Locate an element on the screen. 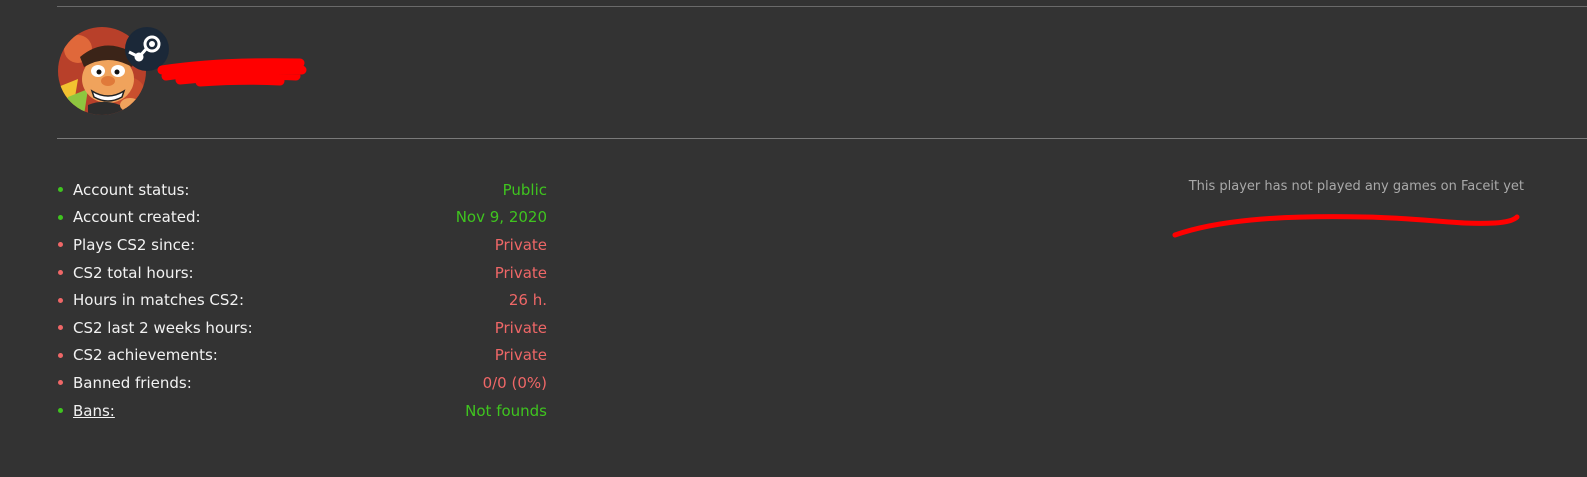 This screenshot has width=1587, height=477. stat-row: Banned friends: 0/0 (0%) is located at coordinates (307, 383).